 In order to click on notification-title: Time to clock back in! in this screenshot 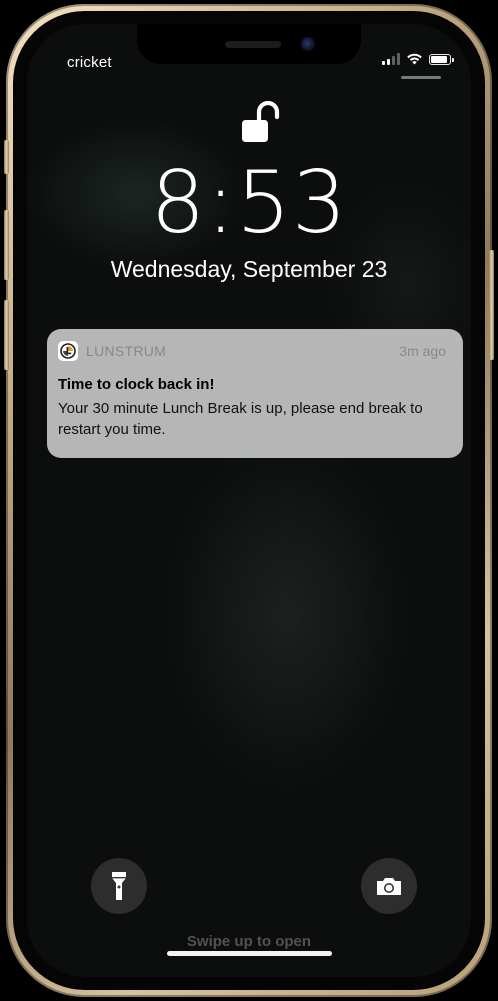, I will do `click(136, 384)`.